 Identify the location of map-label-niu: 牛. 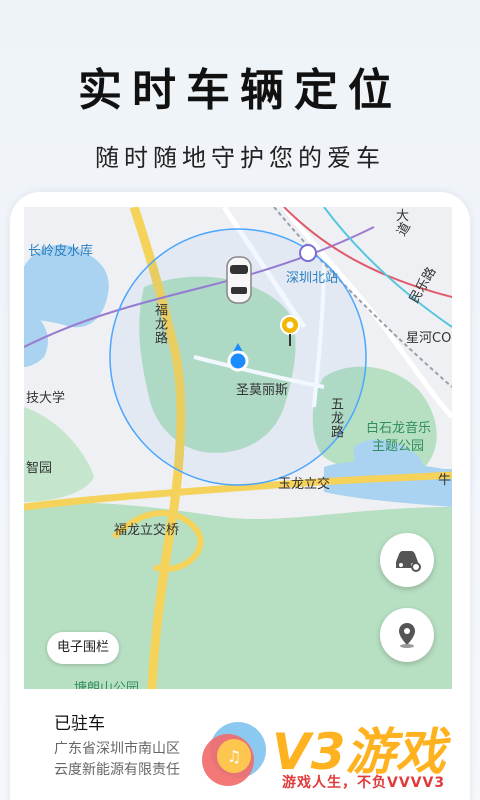
(445, 480).